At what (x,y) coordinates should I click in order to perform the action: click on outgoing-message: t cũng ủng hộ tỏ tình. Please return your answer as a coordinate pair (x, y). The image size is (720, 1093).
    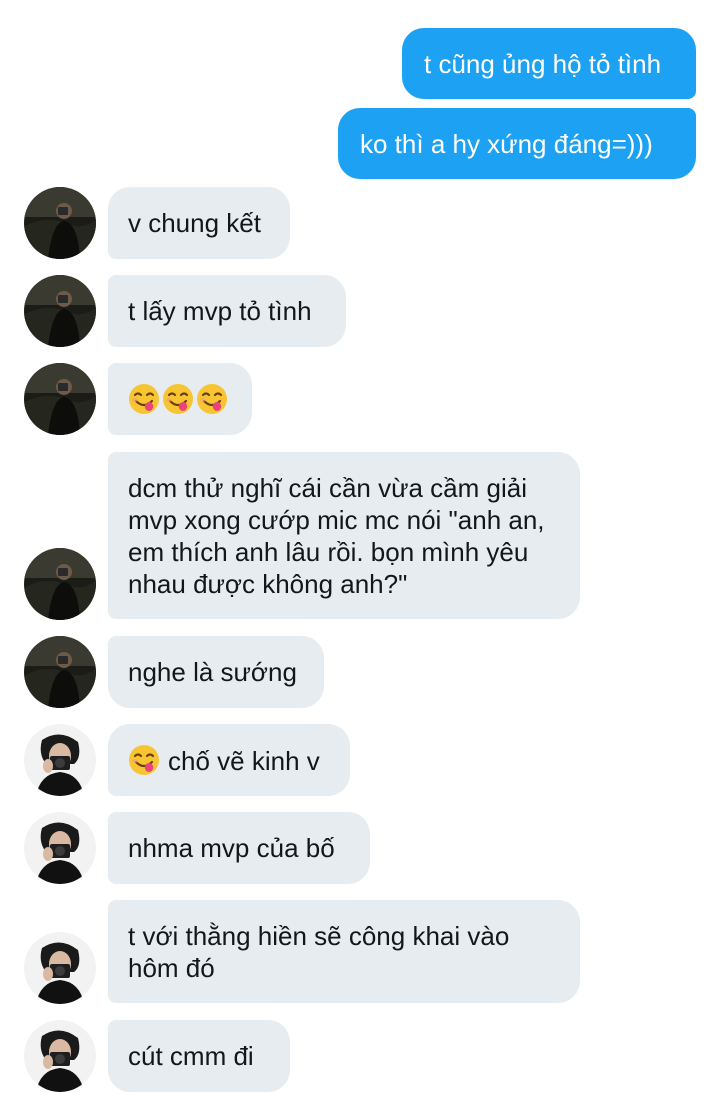
    Looking at the image, I should click on (549, 63).